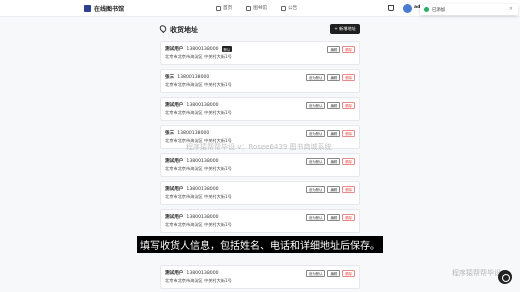  I want to click on chat-float-button, so click(505, 277).